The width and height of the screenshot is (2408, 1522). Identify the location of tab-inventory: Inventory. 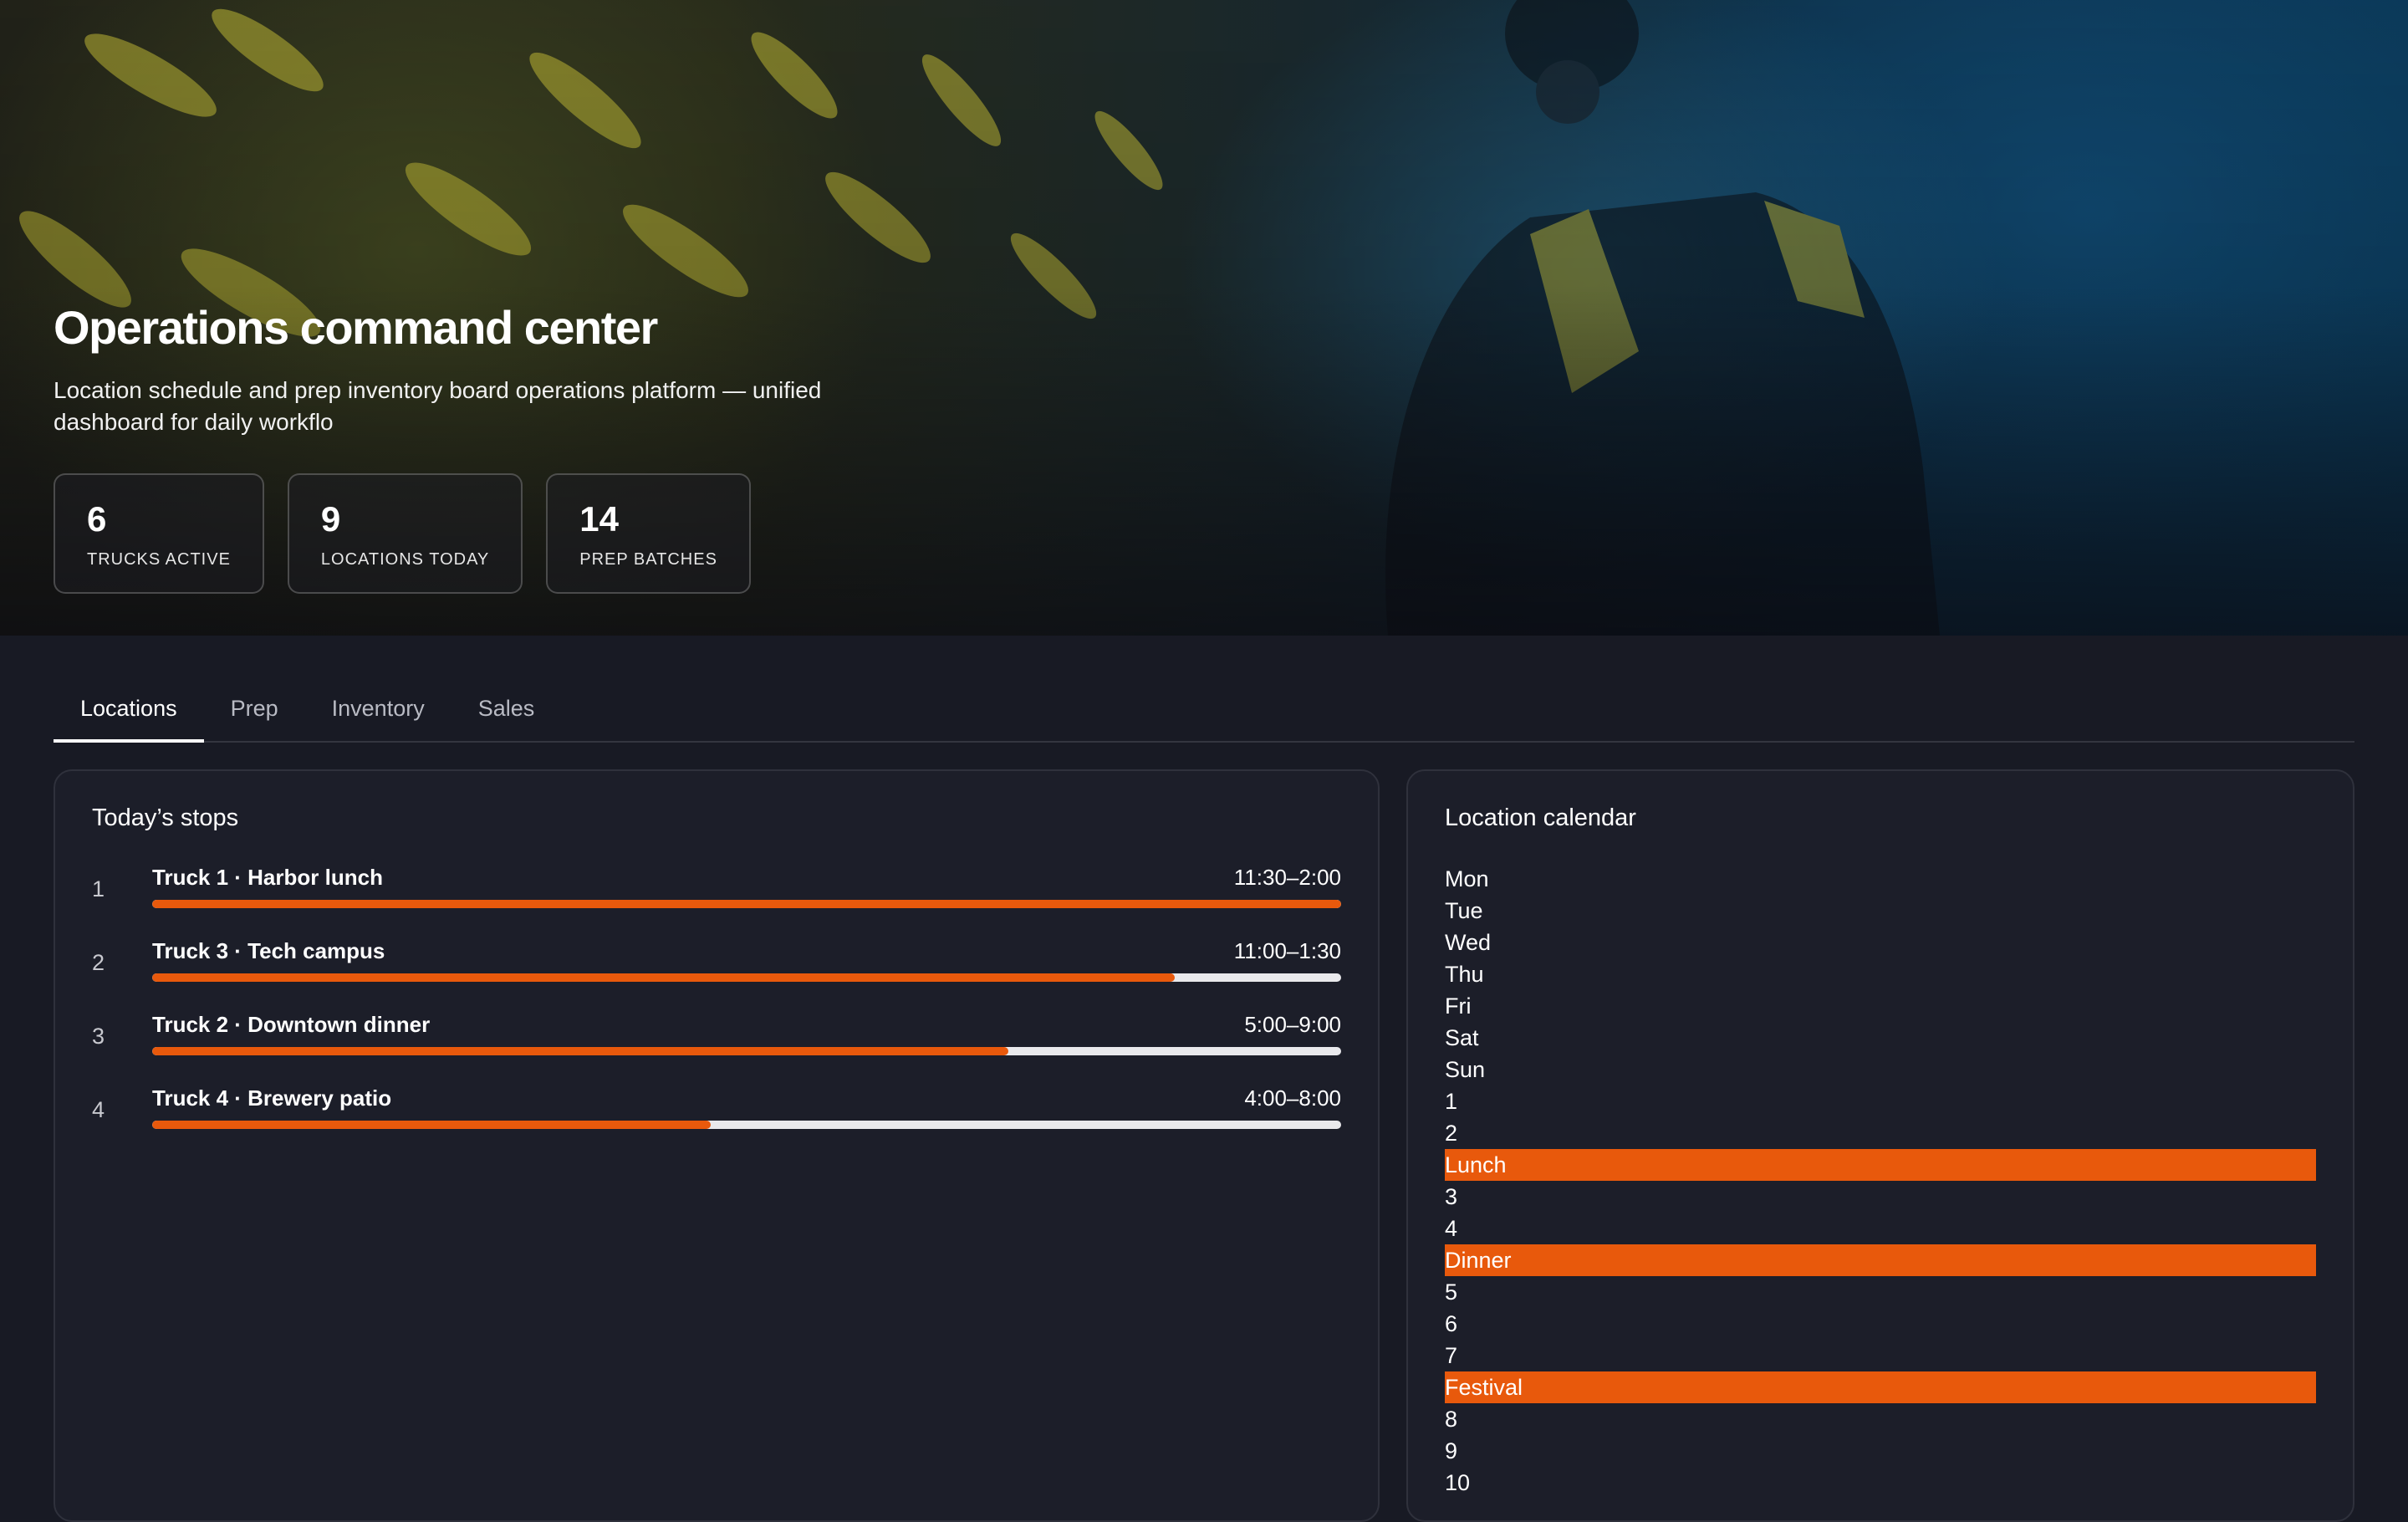
(378, 711).